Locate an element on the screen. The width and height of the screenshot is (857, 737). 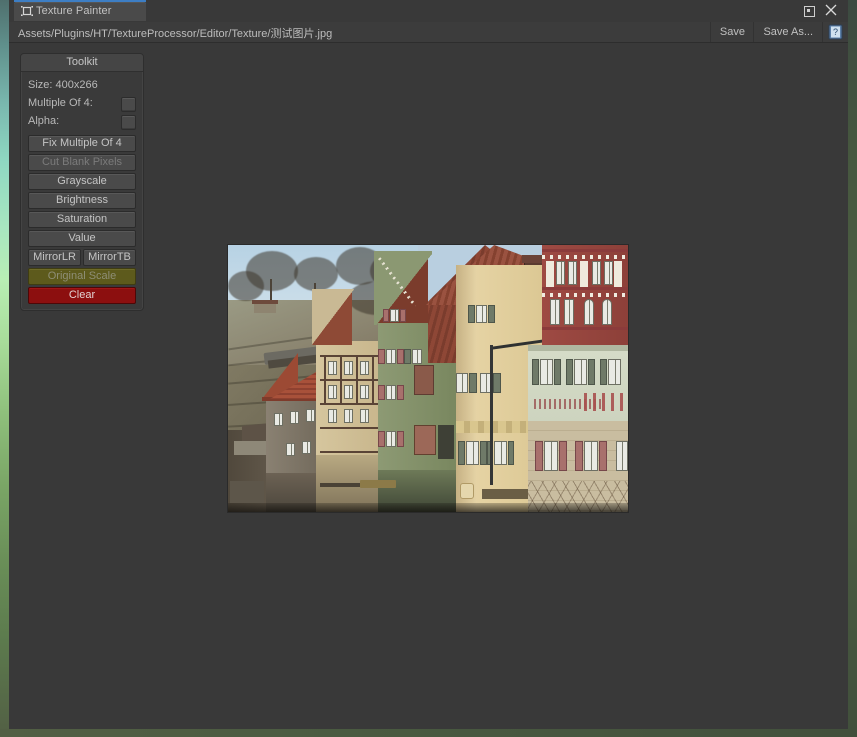
window-controls is located at coordinates (823, 11).